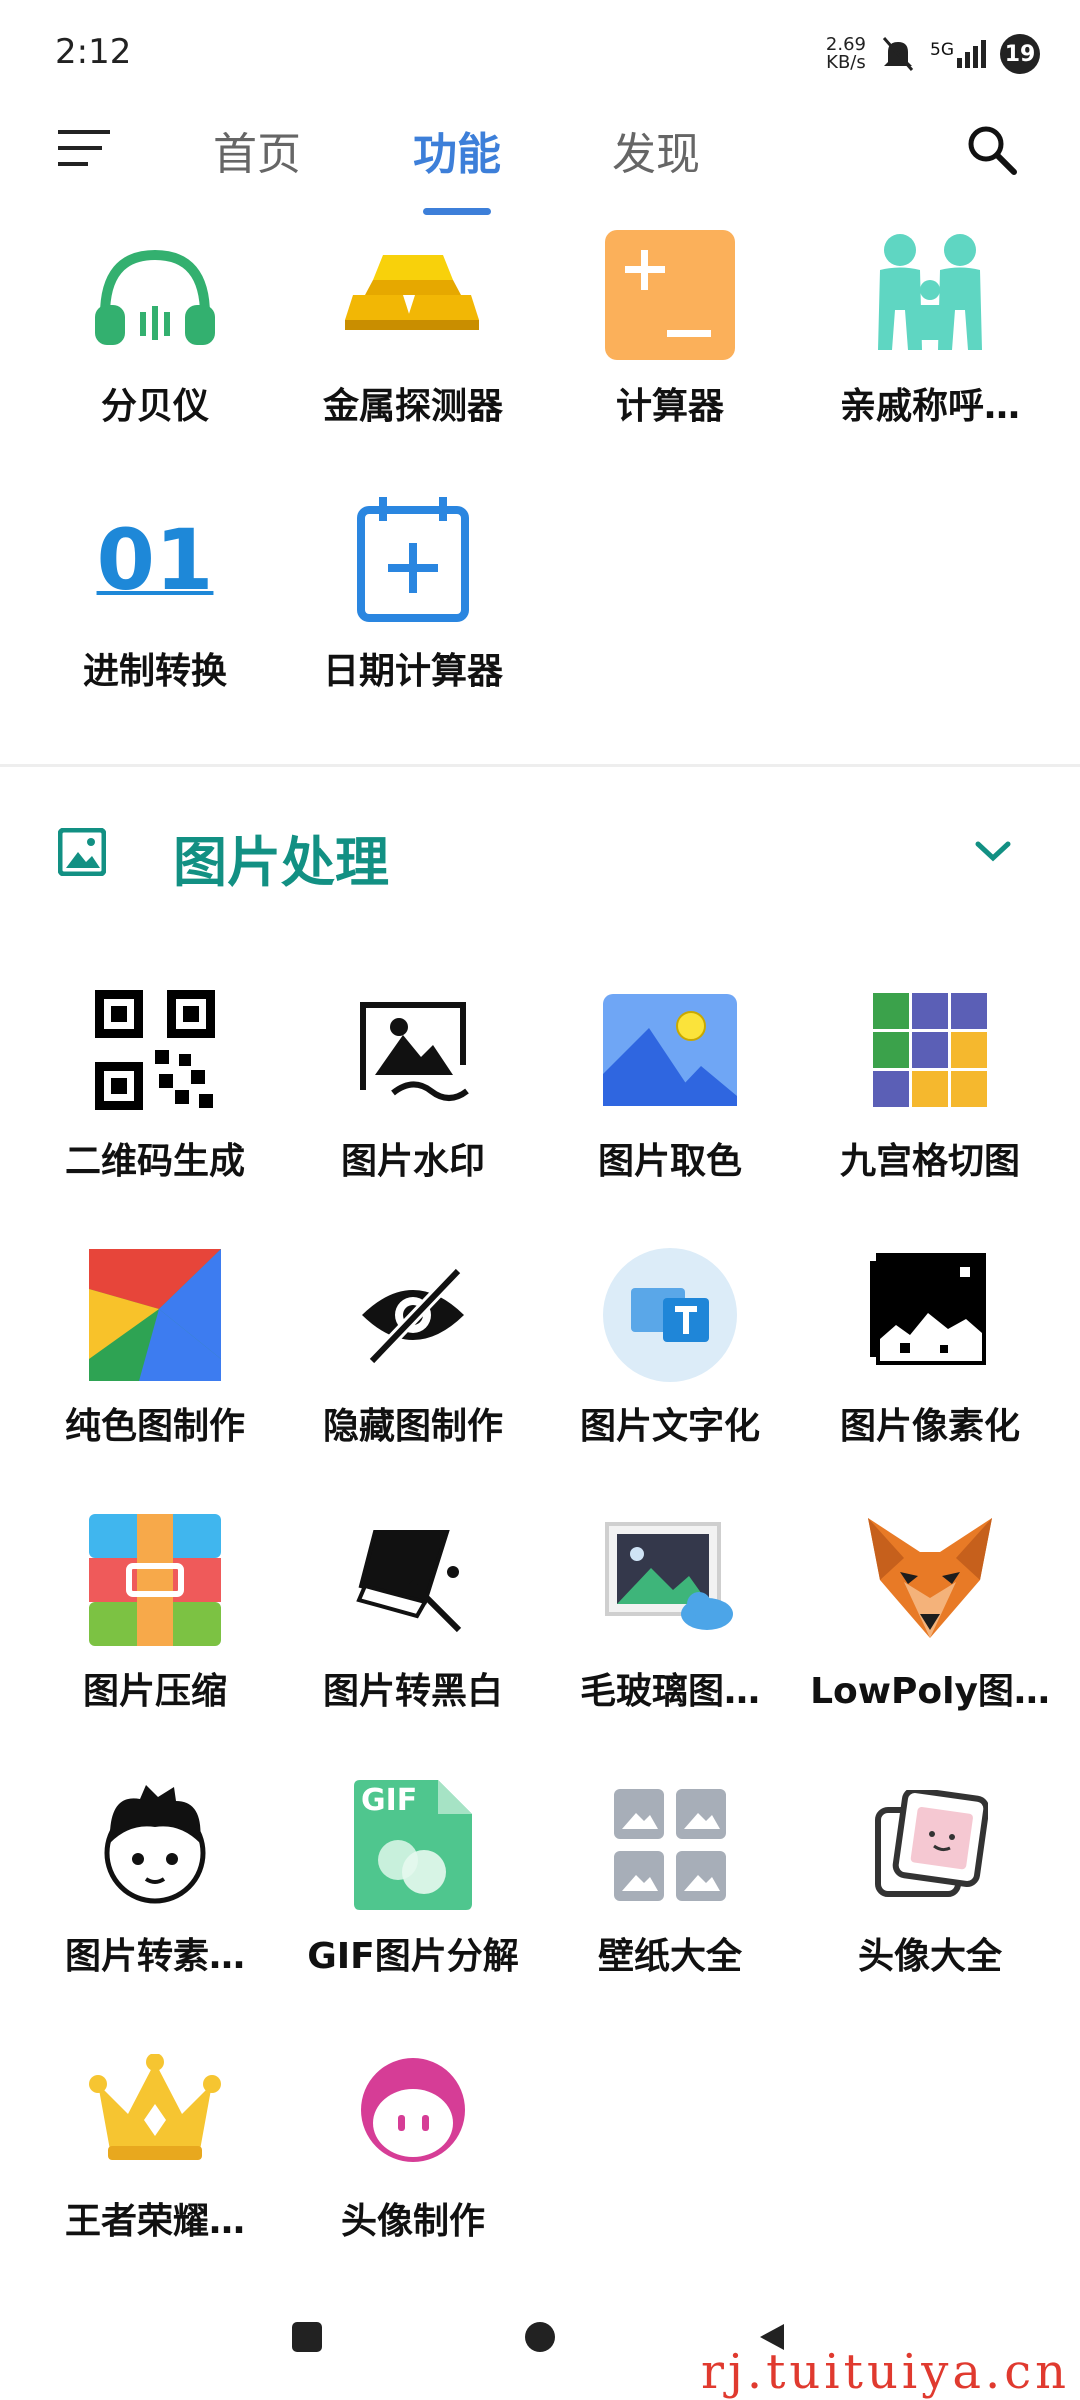 This screenshot has width=1080, height=2400. Describe the element at coordinates (155, 297) in the screenshot. I see `headphones-icon` at that location.